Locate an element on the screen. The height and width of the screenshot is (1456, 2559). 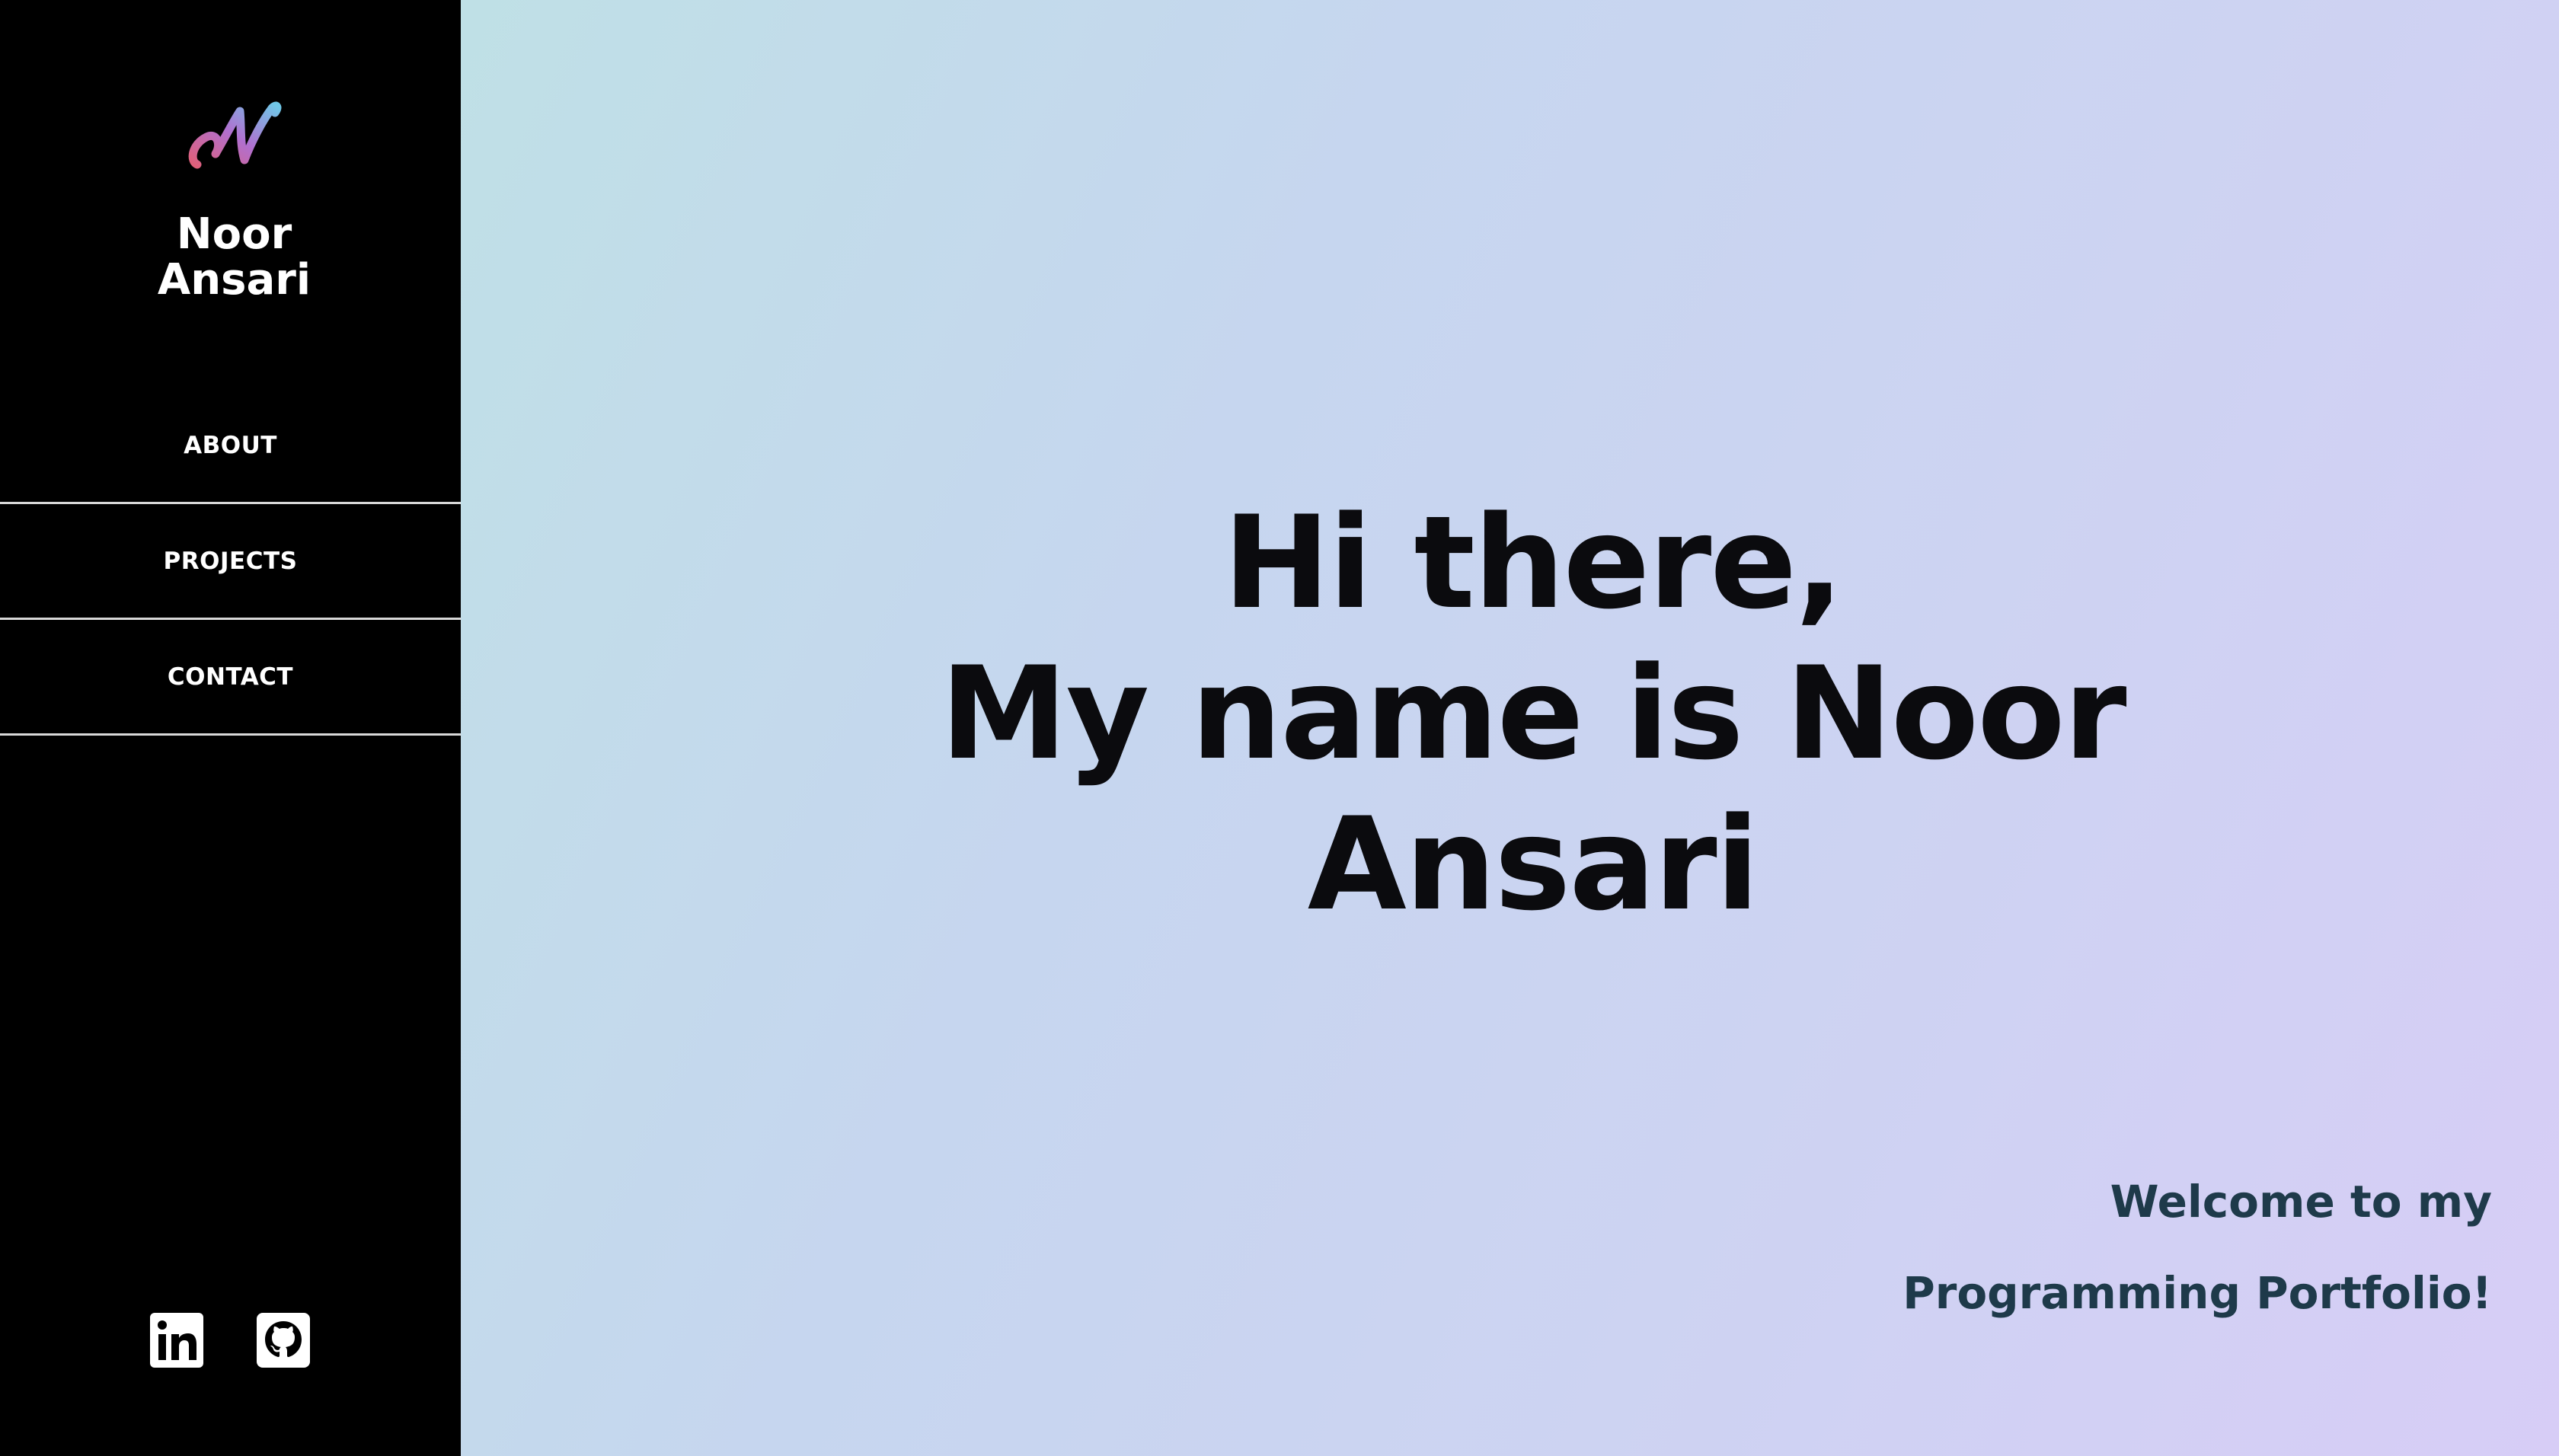
brand-name-first: Noor is located at coordinates (234, 234).